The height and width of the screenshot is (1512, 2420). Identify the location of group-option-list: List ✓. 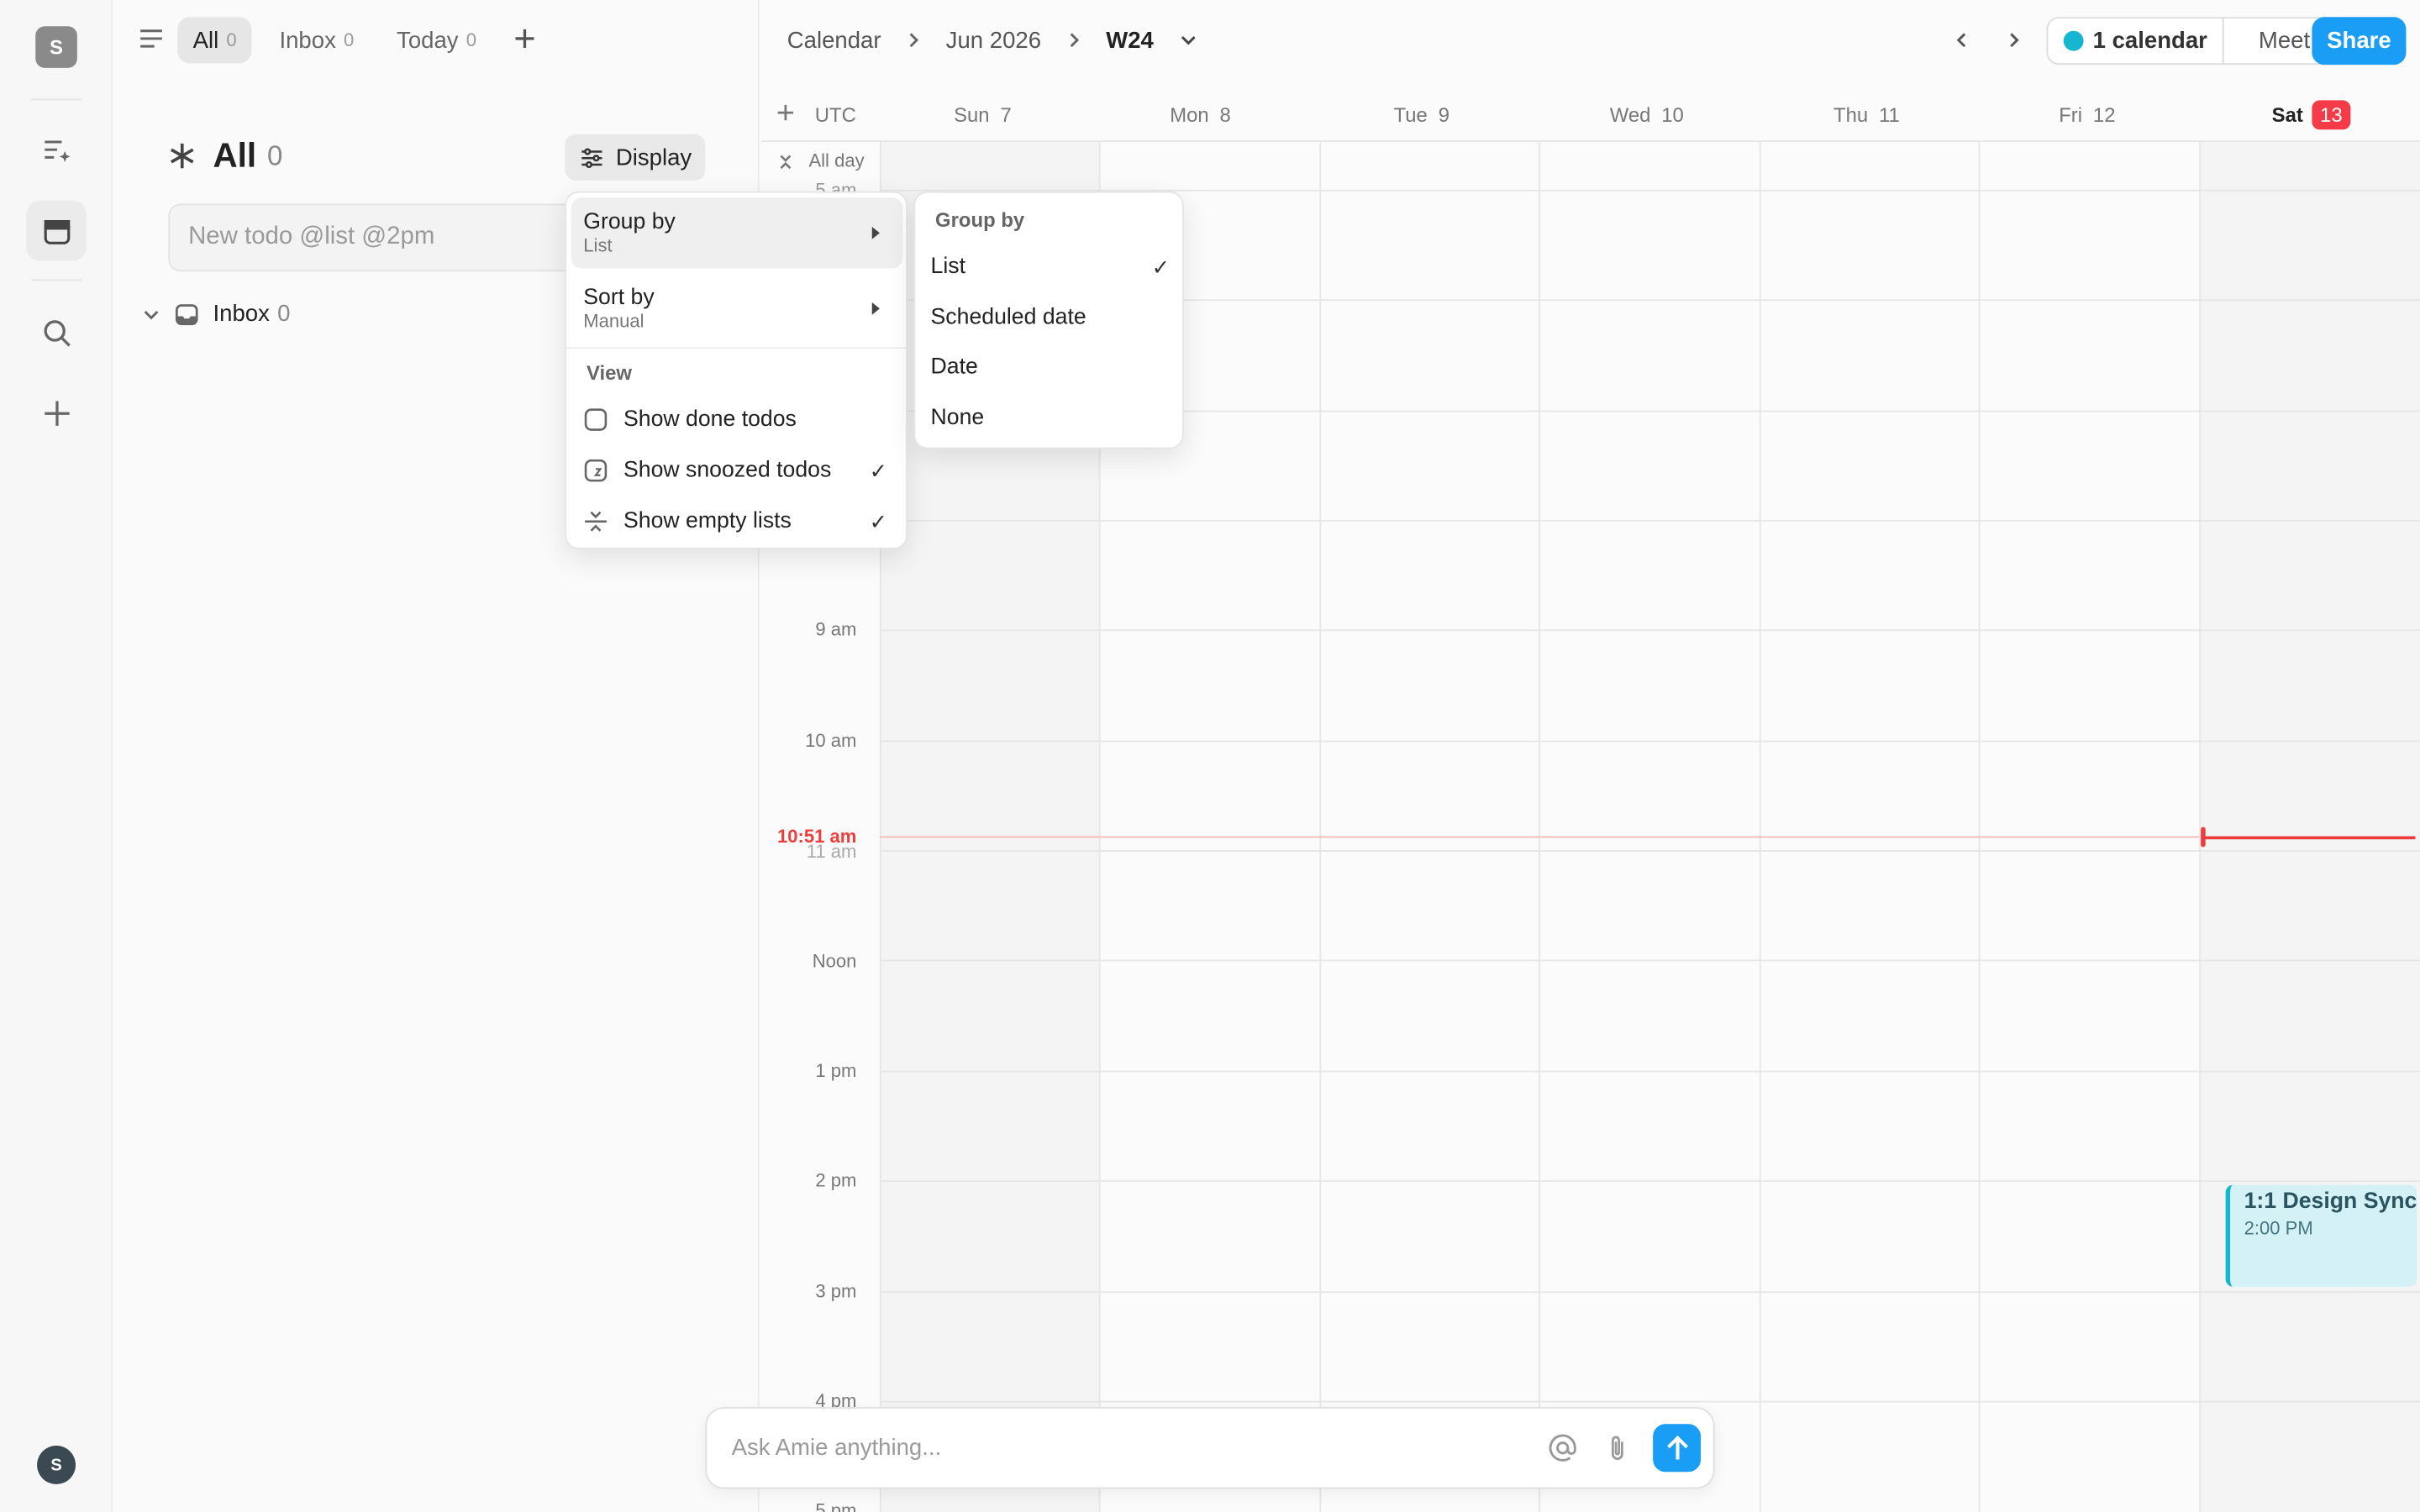
(1051, 267).